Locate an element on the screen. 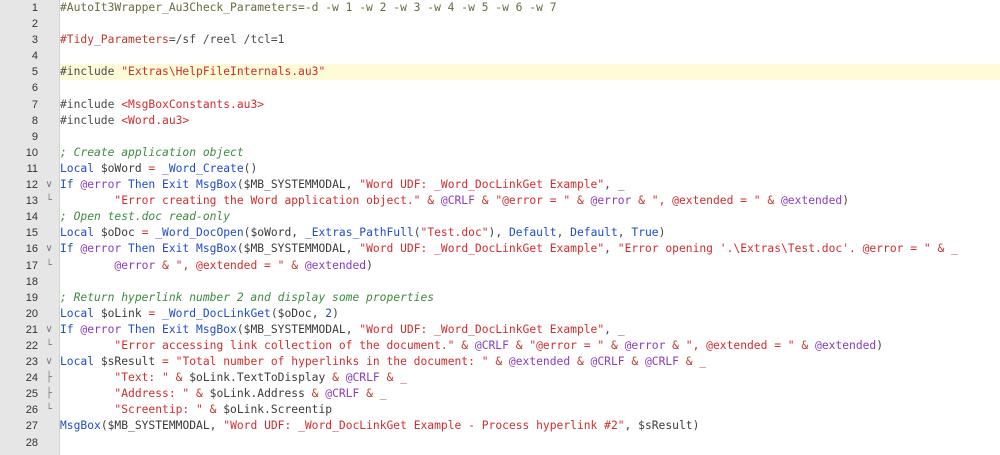 This screenshot has height=455, width=1000. code-token: $oLink.Screentip is located at coordinates (278, 410).